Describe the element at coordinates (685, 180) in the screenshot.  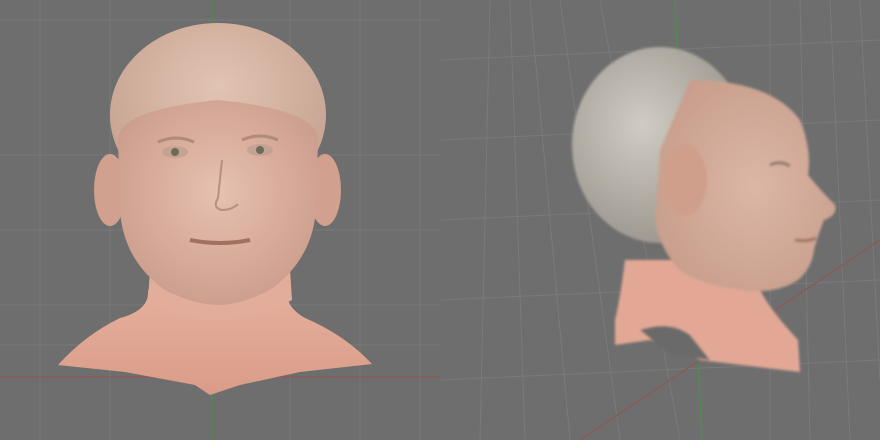
I see `ear-side` at that location.